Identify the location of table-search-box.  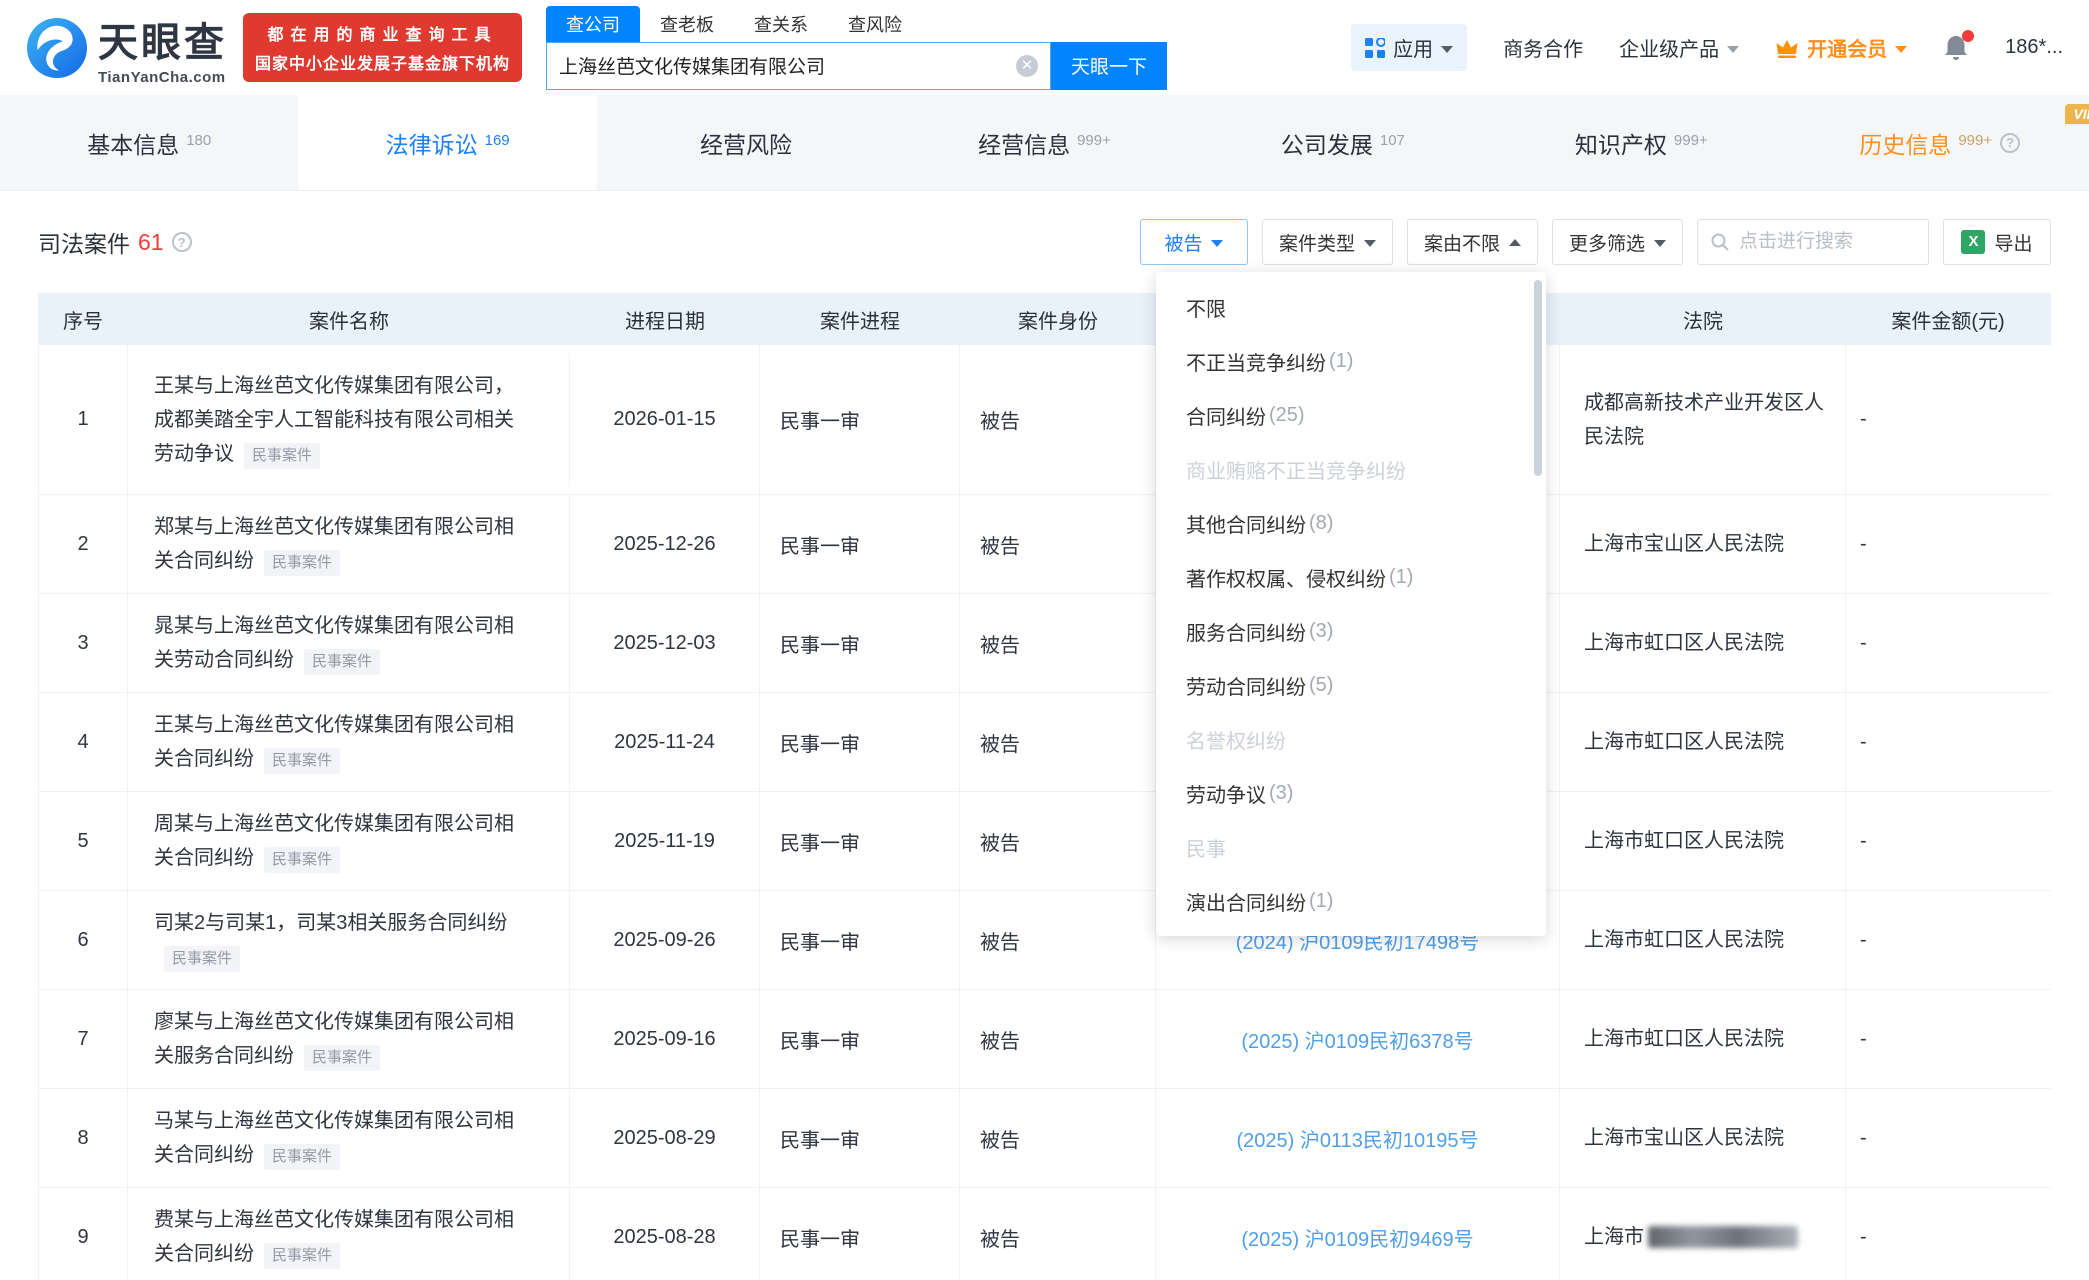
(1813, 242).